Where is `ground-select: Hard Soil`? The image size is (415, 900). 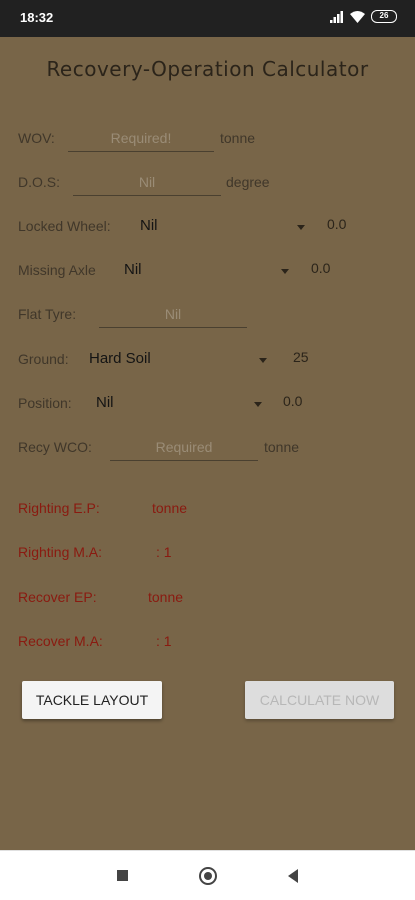 ground-select: Hard Soil is located at coordinates (120, 358).